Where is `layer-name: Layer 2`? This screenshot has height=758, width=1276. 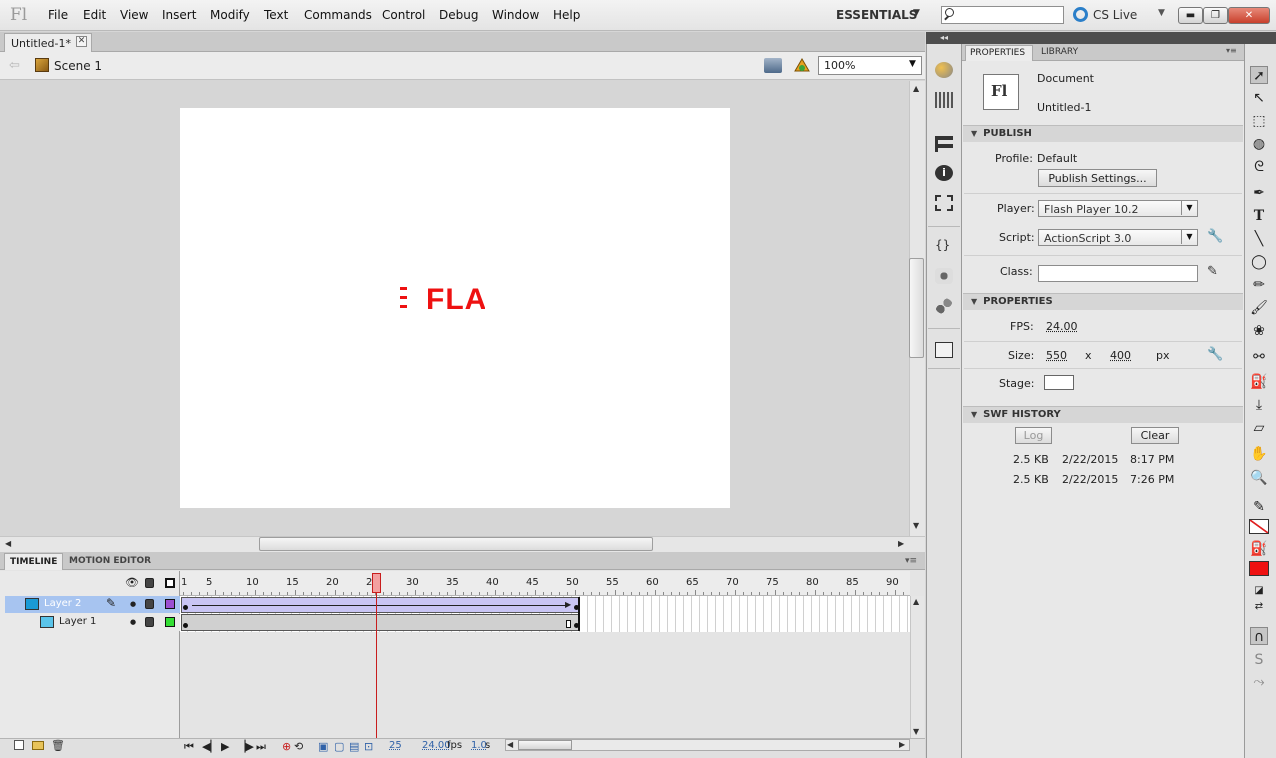 layer-name: Layer 2 is located at coordinates (62, 603).